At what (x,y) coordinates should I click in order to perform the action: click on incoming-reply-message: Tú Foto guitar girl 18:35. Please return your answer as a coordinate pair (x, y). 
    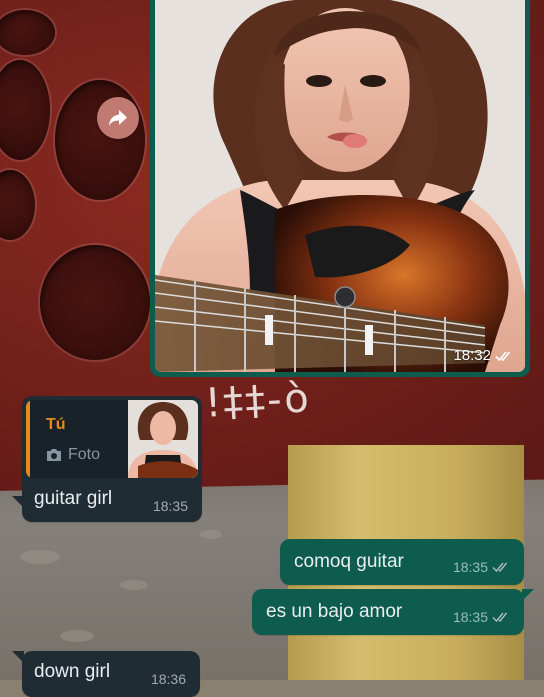
    Looking at the image, I should click on (107, 459).